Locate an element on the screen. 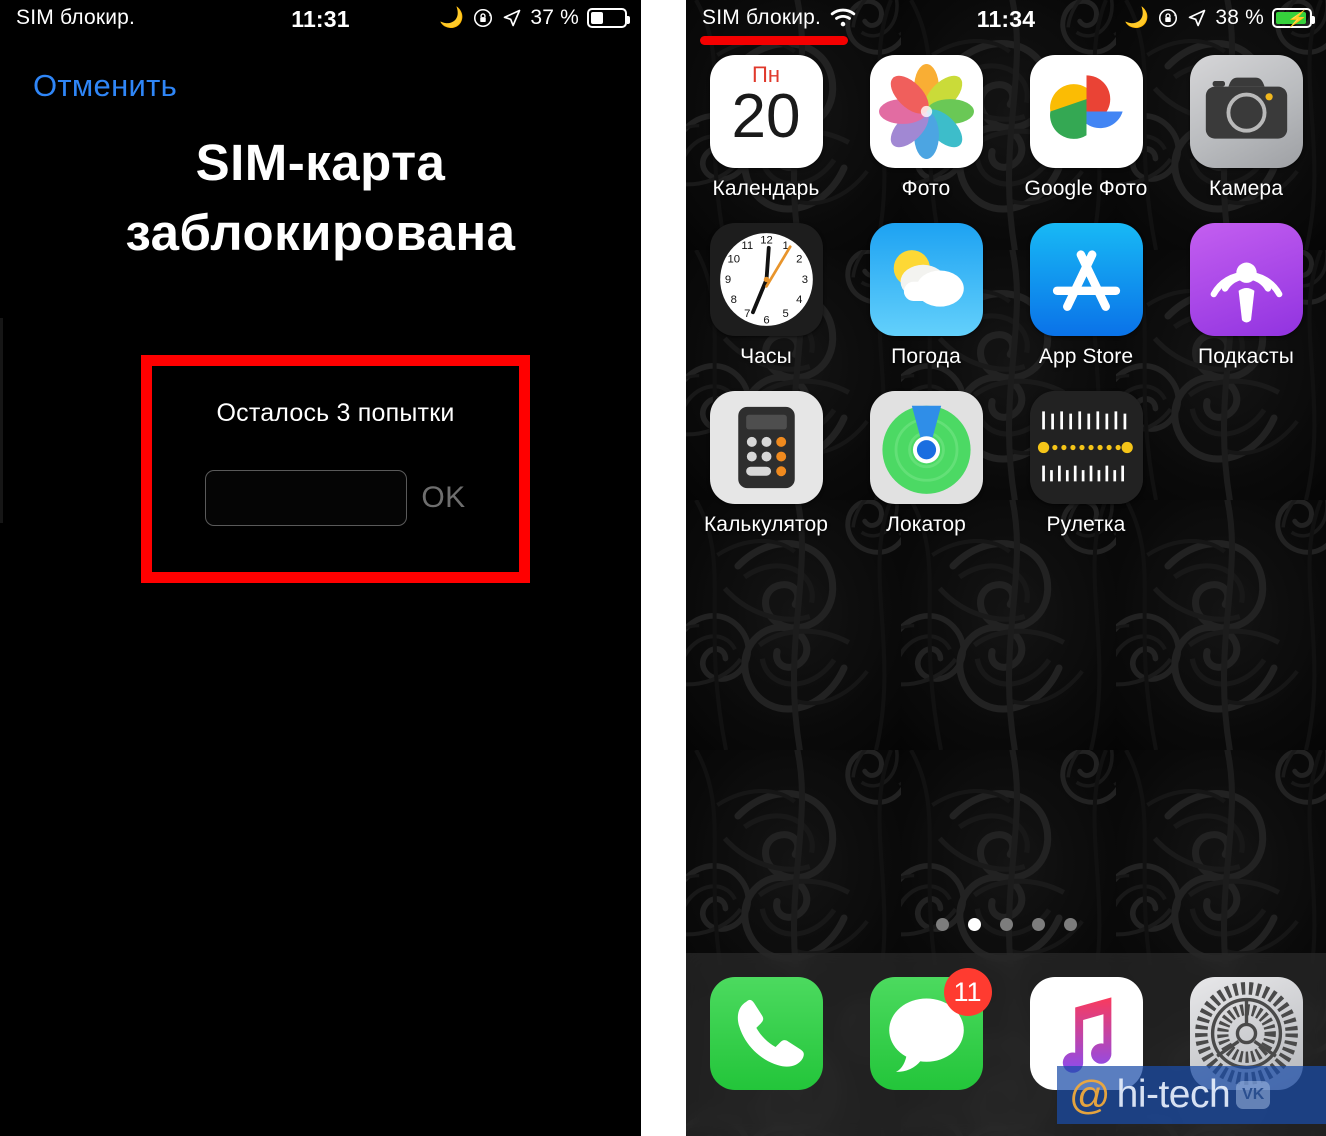 Image resolution: width=1326 pixels, height=1136 pixels. app-google-photos: Google Фото is located at coordinates (1086, 128).